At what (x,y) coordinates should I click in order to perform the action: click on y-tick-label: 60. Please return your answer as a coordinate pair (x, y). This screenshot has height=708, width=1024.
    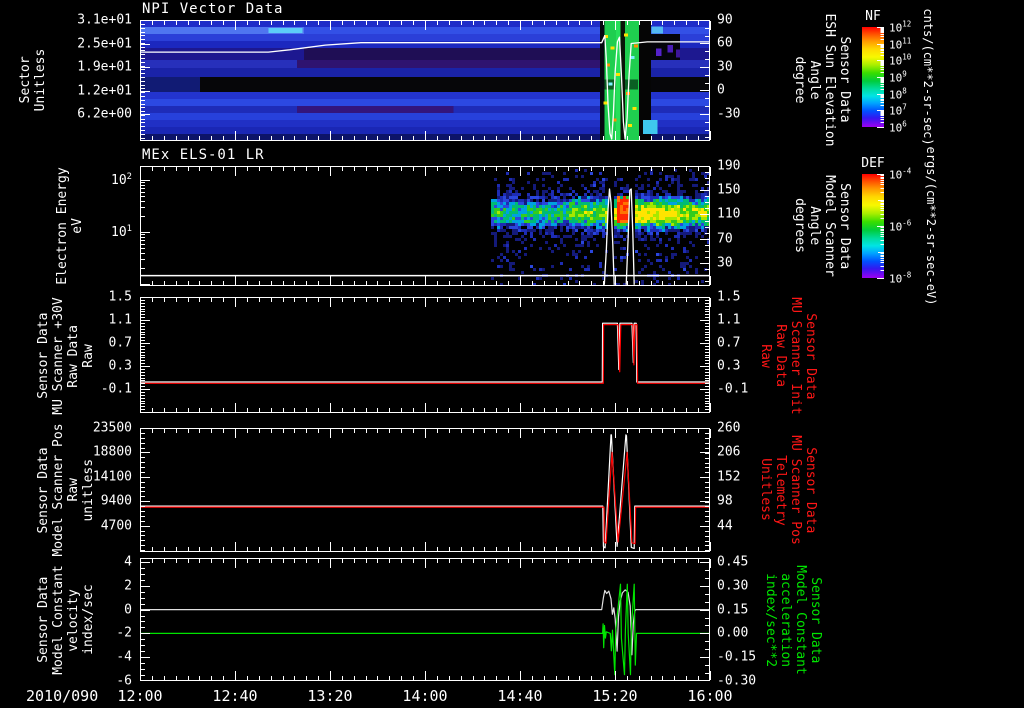
    Looking at the image, I should click on (725, 43).